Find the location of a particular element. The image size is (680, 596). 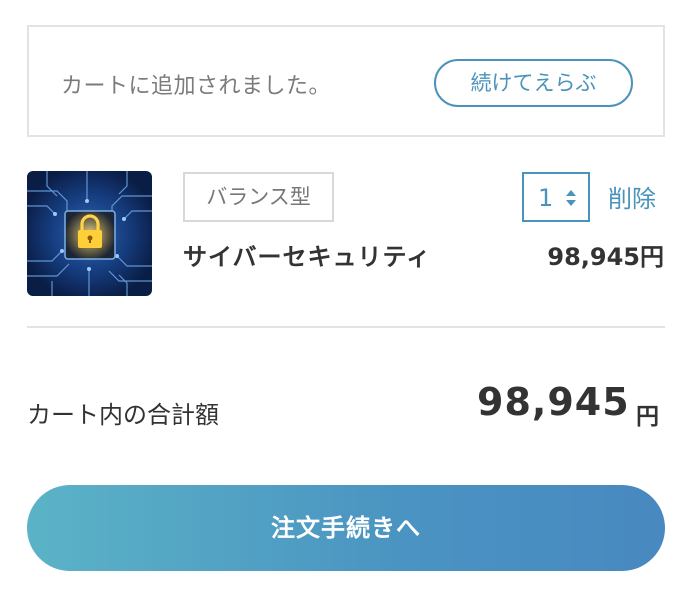

divider is located at coordinates (346, 327).